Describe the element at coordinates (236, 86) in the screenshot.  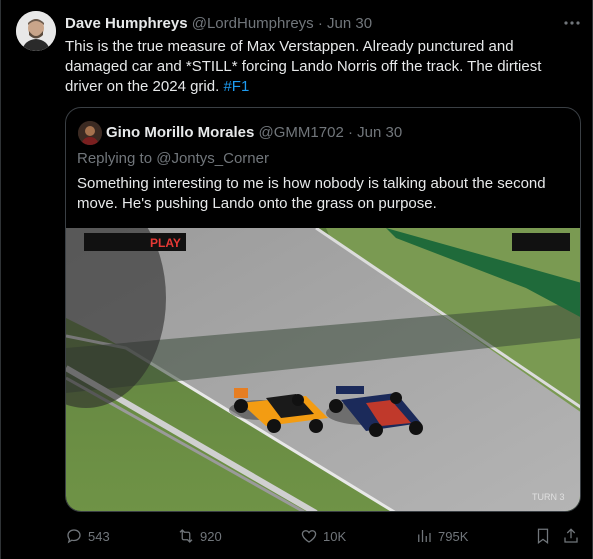
I see `hashtag-link: #F1` at that location.